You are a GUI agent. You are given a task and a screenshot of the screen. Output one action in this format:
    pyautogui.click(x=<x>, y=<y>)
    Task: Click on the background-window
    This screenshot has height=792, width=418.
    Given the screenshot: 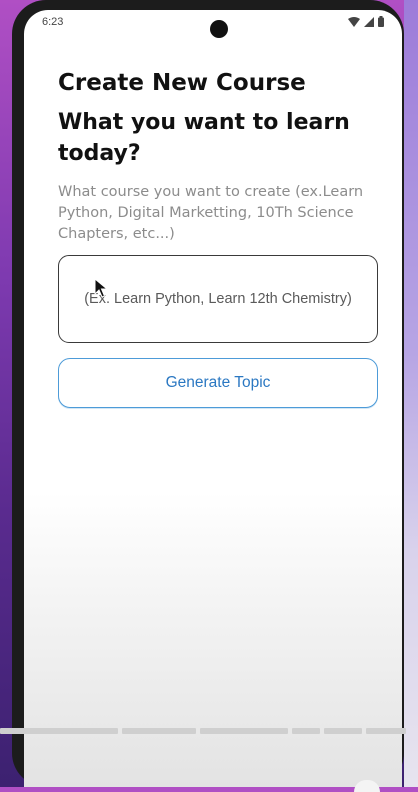 What is the action you would take?
    pyautogui.click(x=411, y=393)
    